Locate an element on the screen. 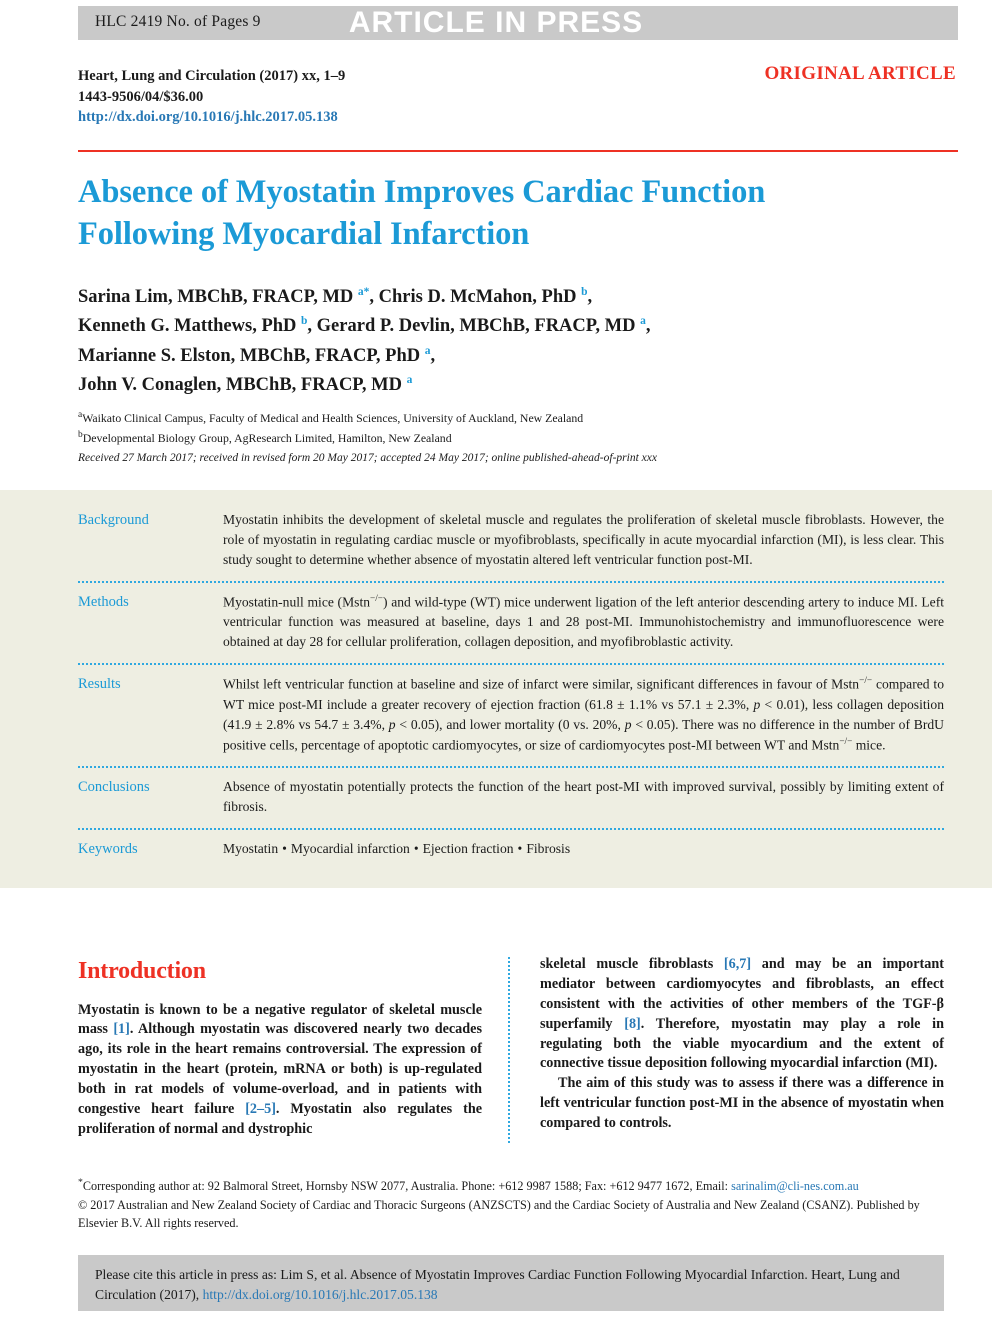 The height and width of the screenshot is (1323, 992). author-line: Marianne S. Elston, MBChB, FRACP, PhD a, is located at coordinates (257, 355).